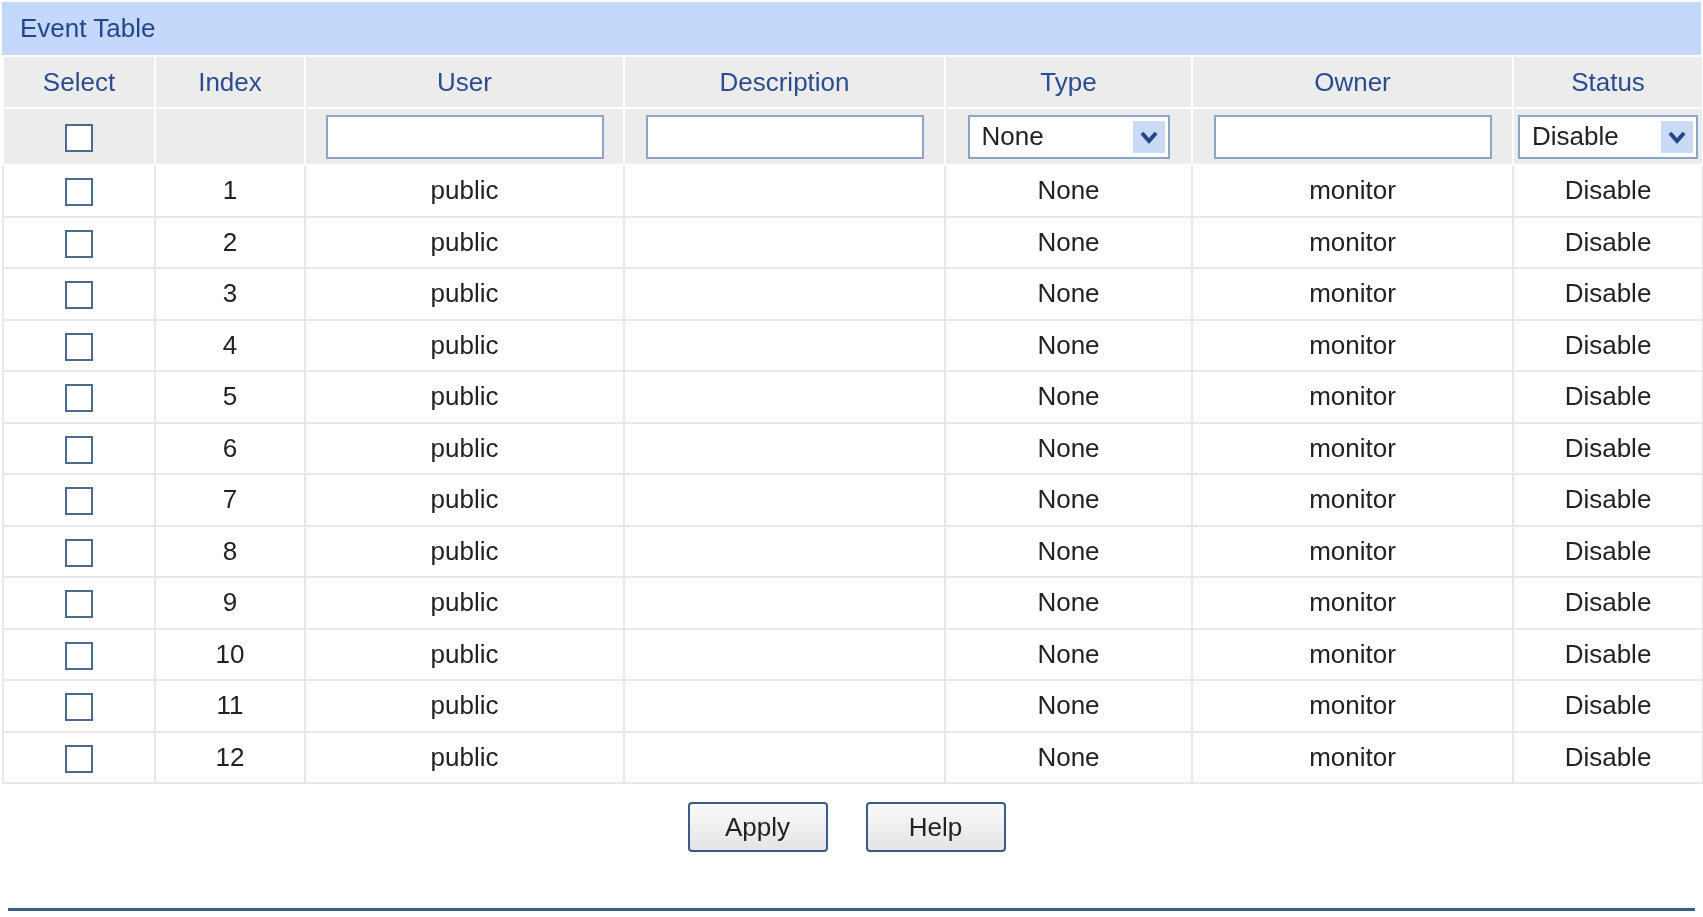 The image size is (1703, 917). What do you see at coordinates (1352, 136) in the screenshot?
I see `owner-input-field` at bounding box center [1352, 136].